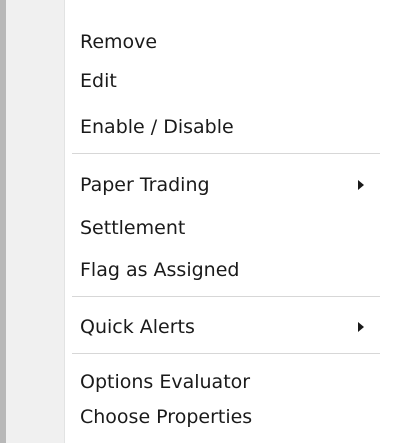  What do you see at coordinates (160, 270) in the screenshot?
I see `menu-item-label: Flag as Assigned` at bounding box center [160, 270].